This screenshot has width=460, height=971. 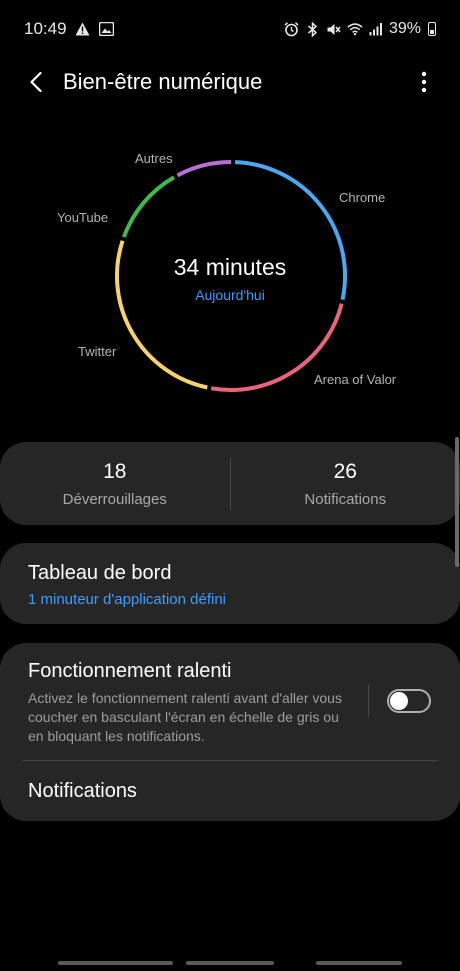 What do you see at coordinates (100, 573) in the screenshot?
I see `dashboard-title: Tableau de bord` at bounding box center [100, 573].